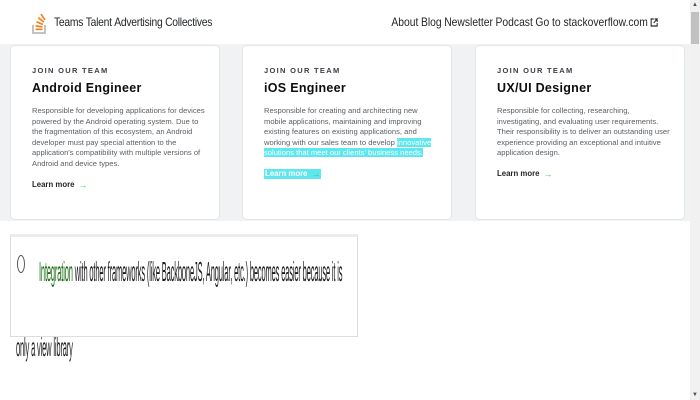 The image size is (700, 400). I want to click on answer-text-highlight: Integration, so click(56, 273).